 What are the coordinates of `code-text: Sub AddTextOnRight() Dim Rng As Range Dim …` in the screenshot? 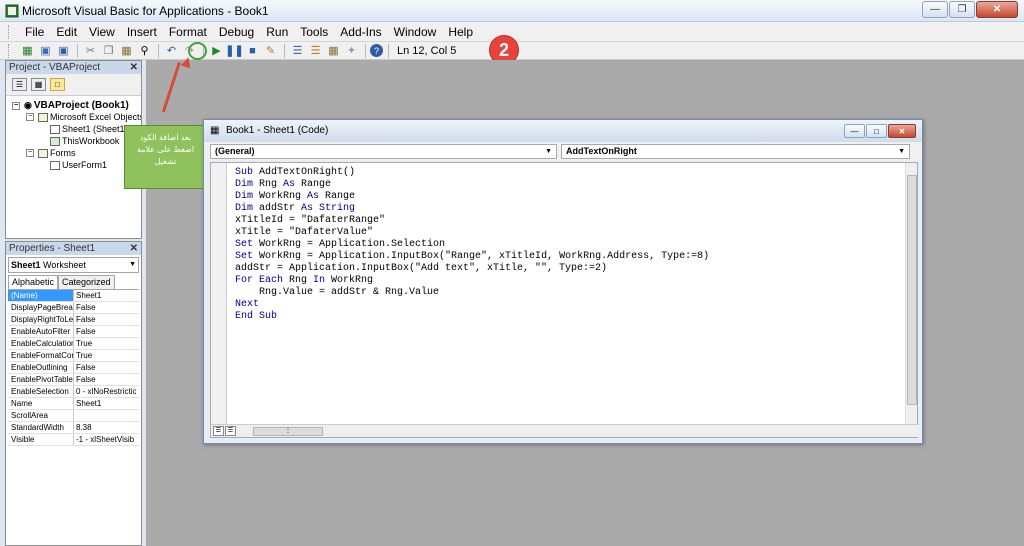 It's located at (472, 245).